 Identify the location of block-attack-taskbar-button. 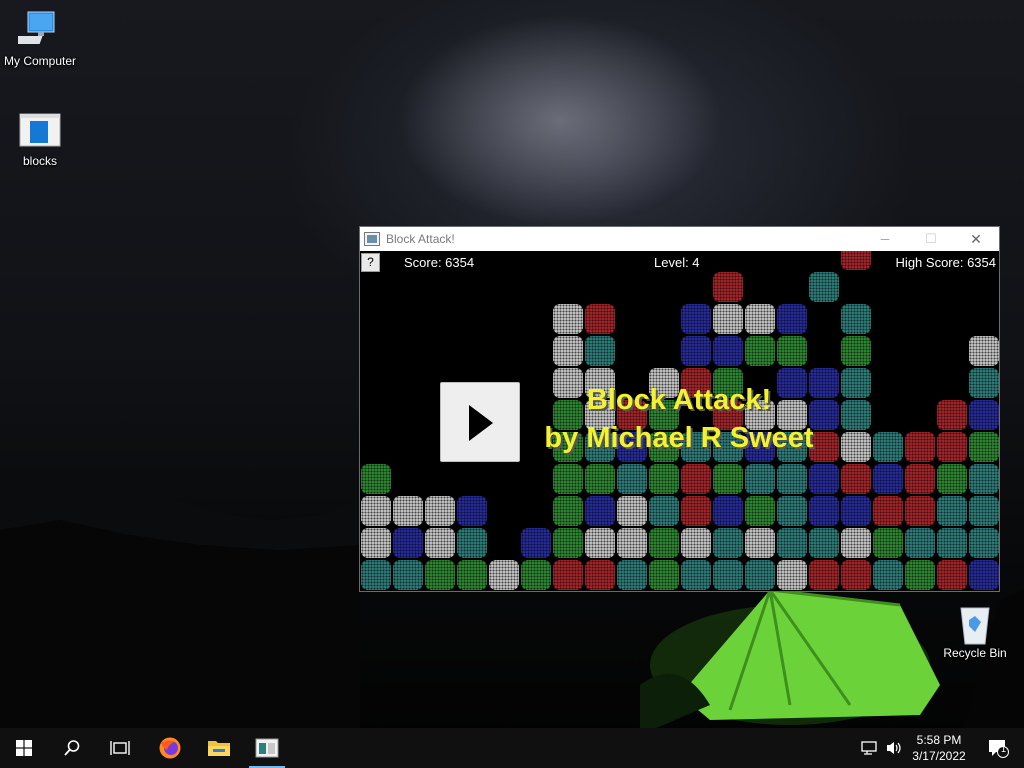
(267, 748).